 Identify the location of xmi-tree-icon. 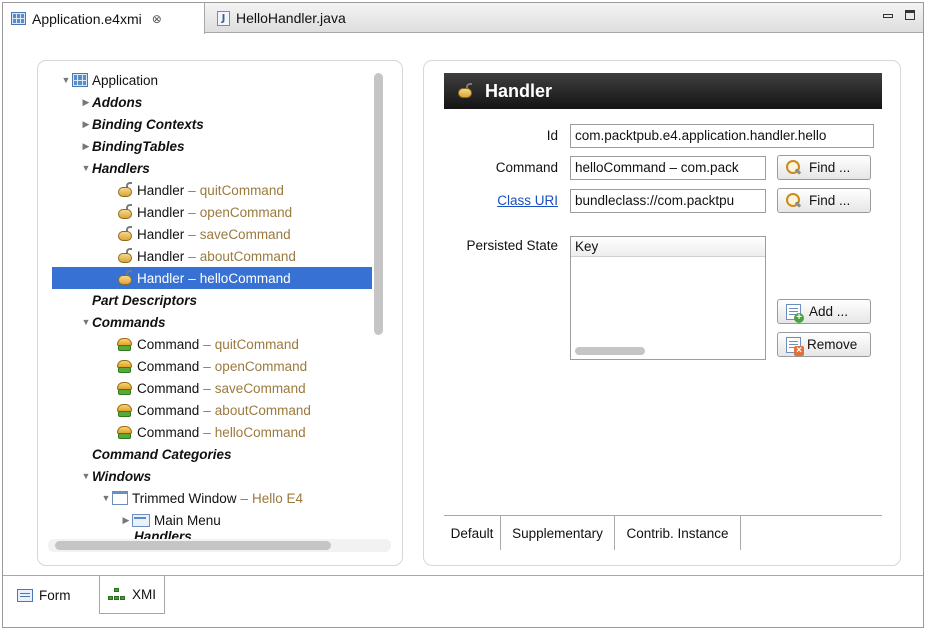
(117, 594).